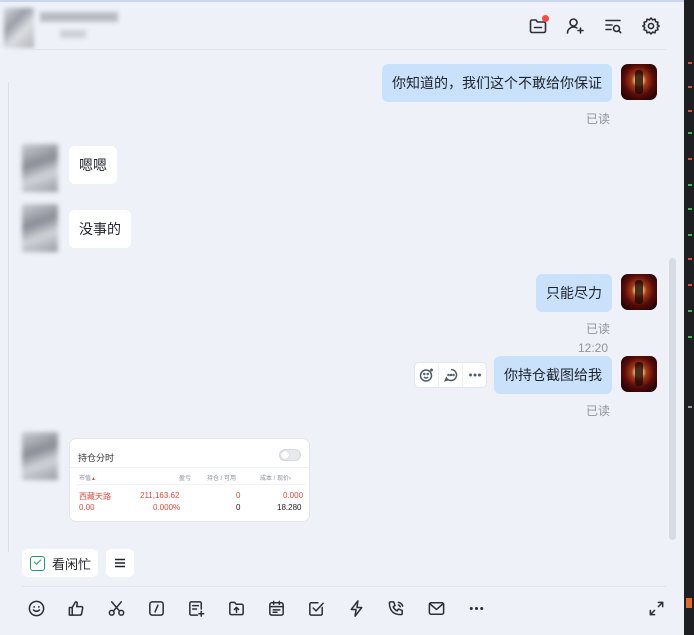  I want to click on screenshot-button, so click(116, 608).